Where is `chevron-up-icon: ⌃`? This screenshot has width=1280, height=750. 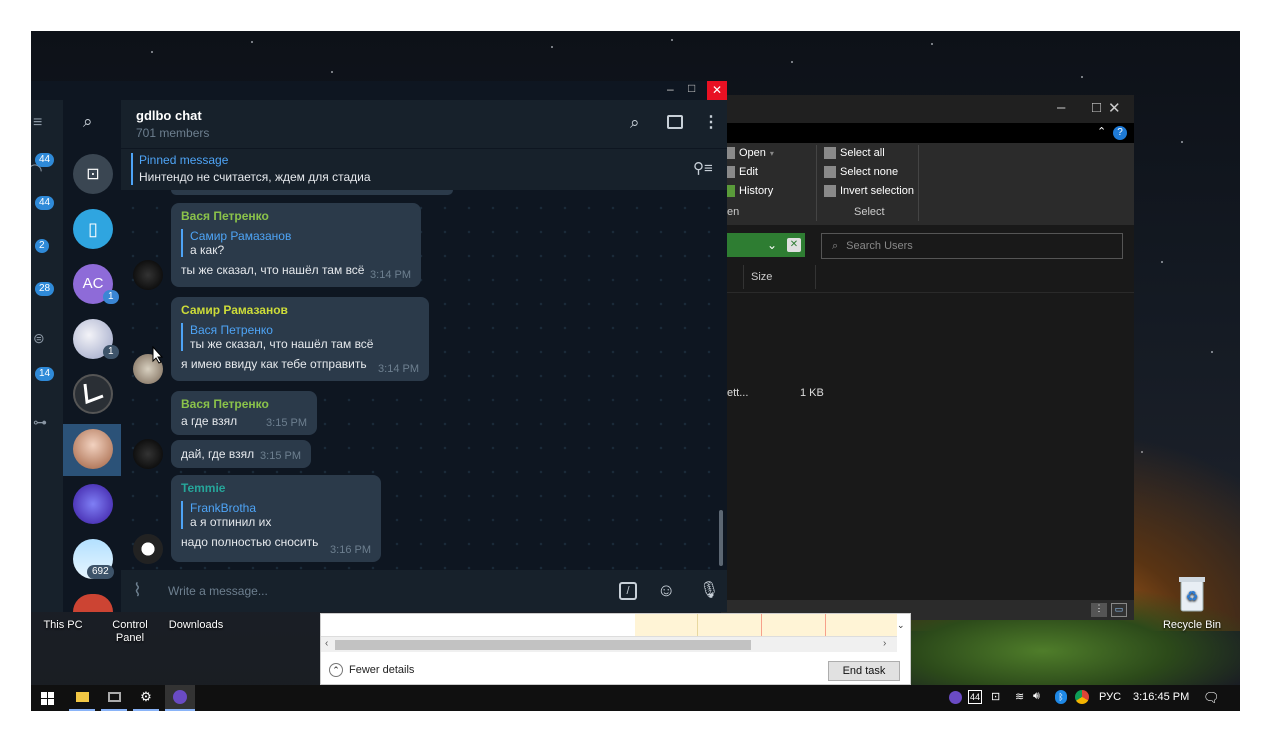 chevron-up-icon: ⌃ is located at coordinates (336, 670).